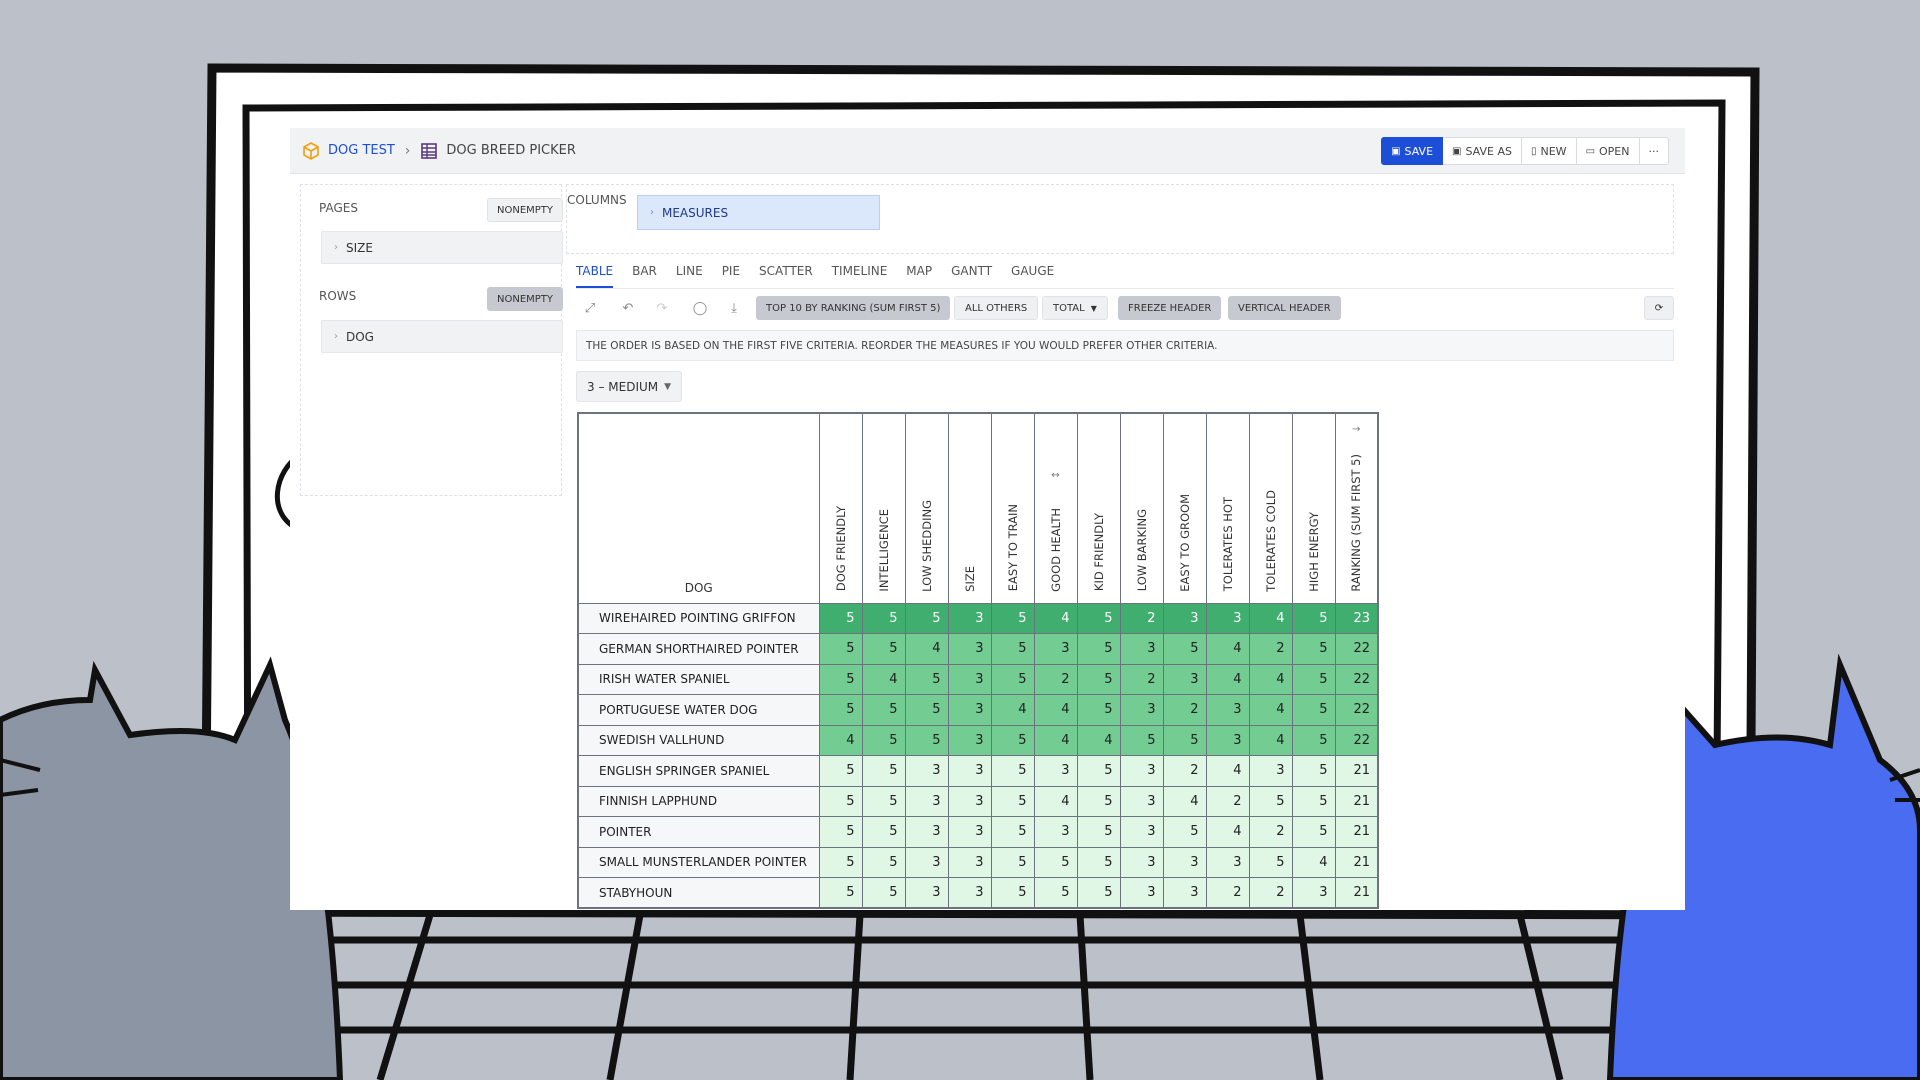  I want to click on column-header-good-health: ↔ GOOD HEALTH, so click(1055, 508).